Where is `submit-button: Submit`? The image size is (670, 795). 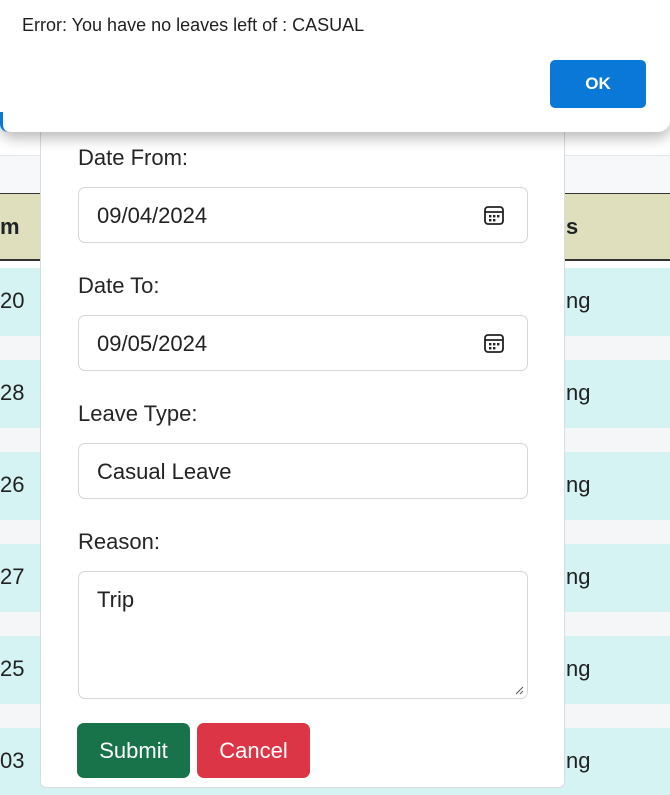
submit-button: Submit is located at coordinates (133, 750).